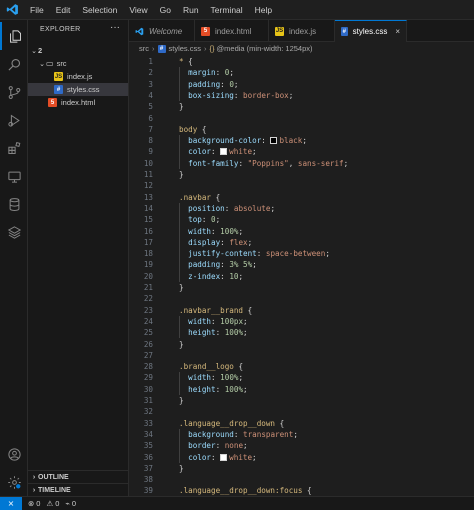 The width and height of the screenshot is (474, 510). Describe the element at coordinates (34, 503) in the screenshot. I see `errors-indicator: ⊗ 0` at that location.